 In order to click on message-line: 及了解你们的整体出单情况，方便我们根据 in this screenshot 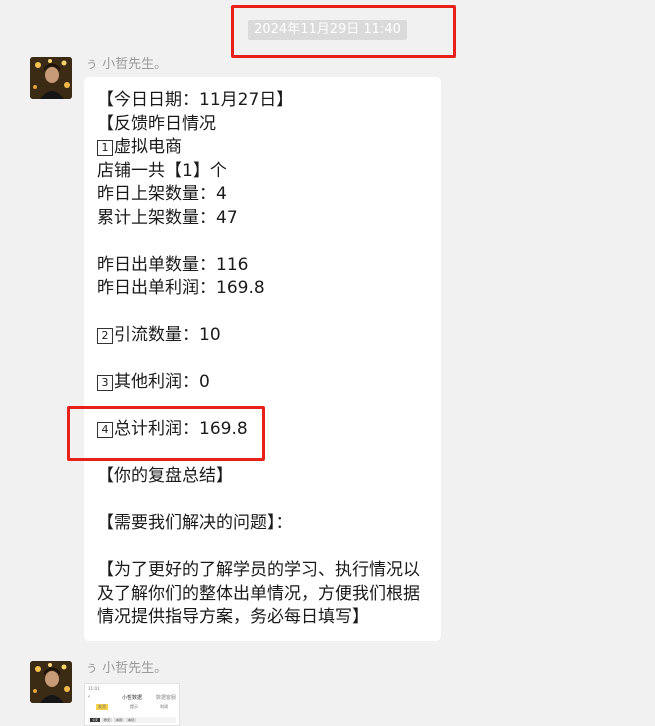, I will do `click(258, 593)`.